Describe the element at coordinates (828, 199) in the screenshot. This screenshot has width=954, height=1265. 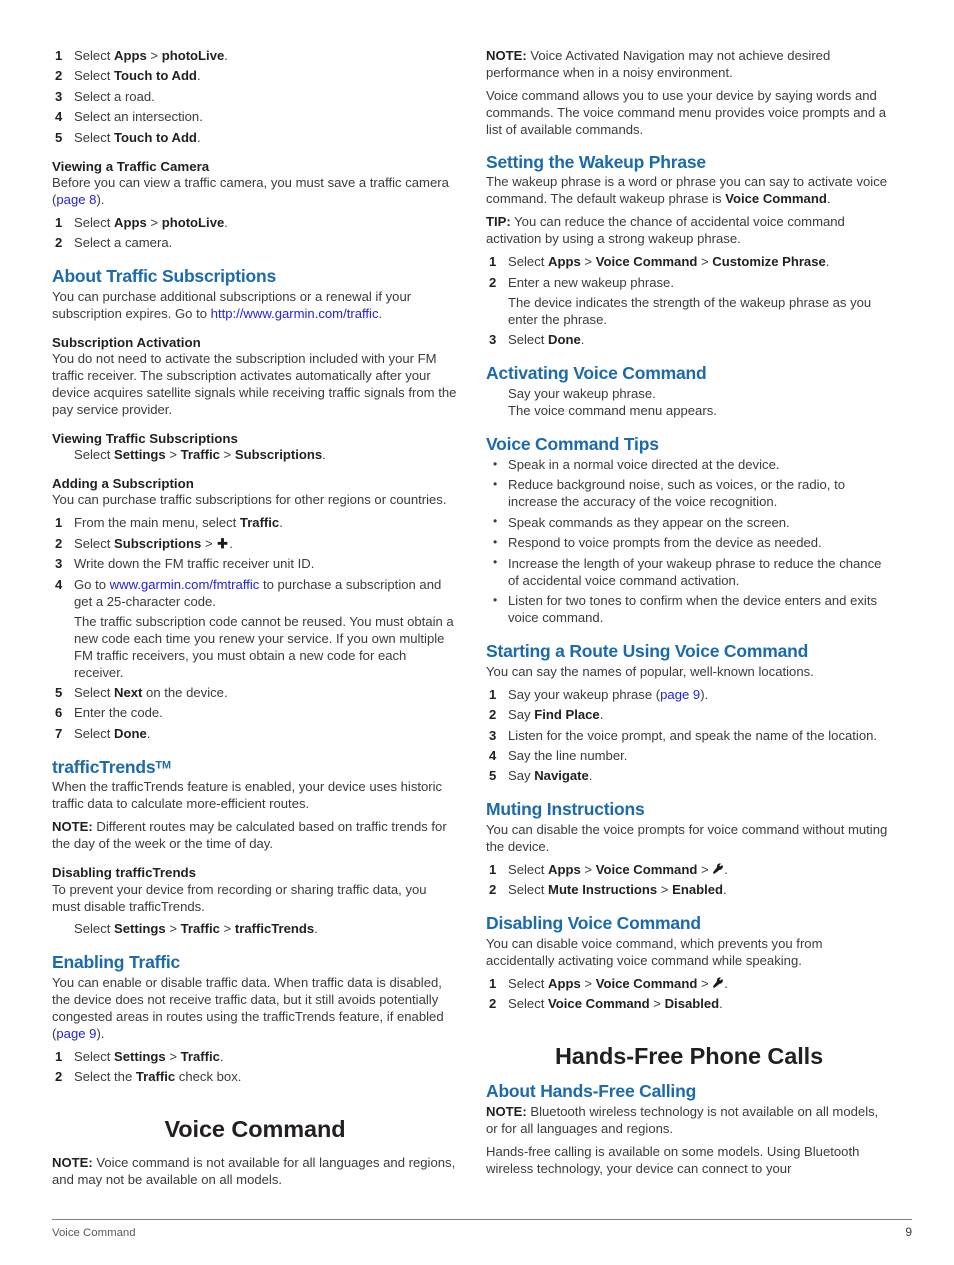
I see `paragraph-text-end: .` at that location.